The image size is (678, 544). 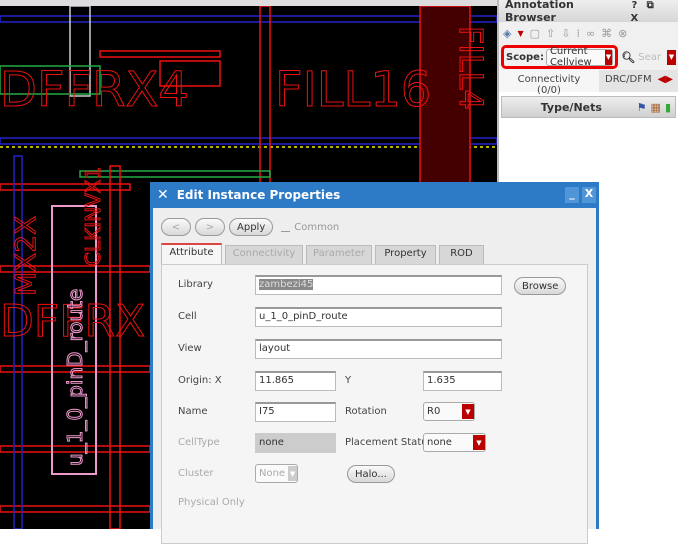 I want to click on library-value: zambezi45, so click(x=286, y=284).